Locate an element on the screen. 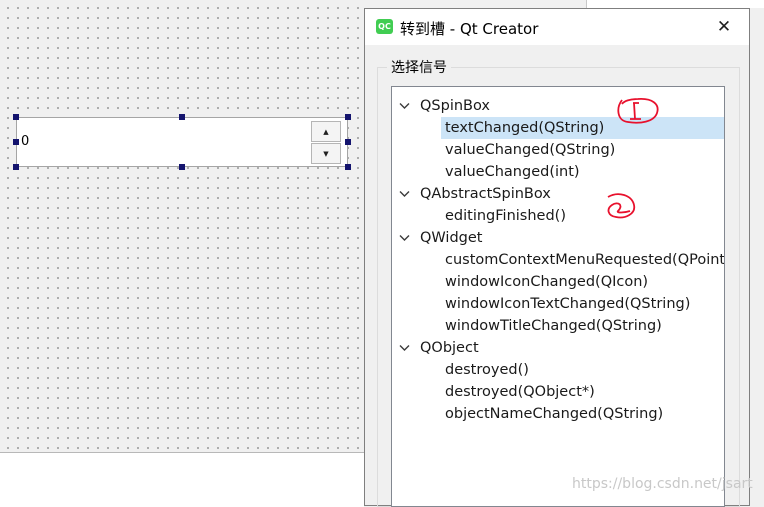 The height and width of the screenshot is (507, 764). tree-signal-item: destroyed() is located at coordinates (558, 370).